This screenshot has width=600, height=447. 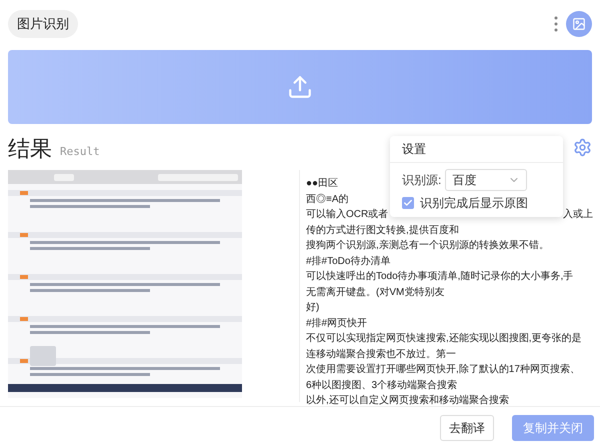 I want to click on settings-icon, so click(x=582, y=147).